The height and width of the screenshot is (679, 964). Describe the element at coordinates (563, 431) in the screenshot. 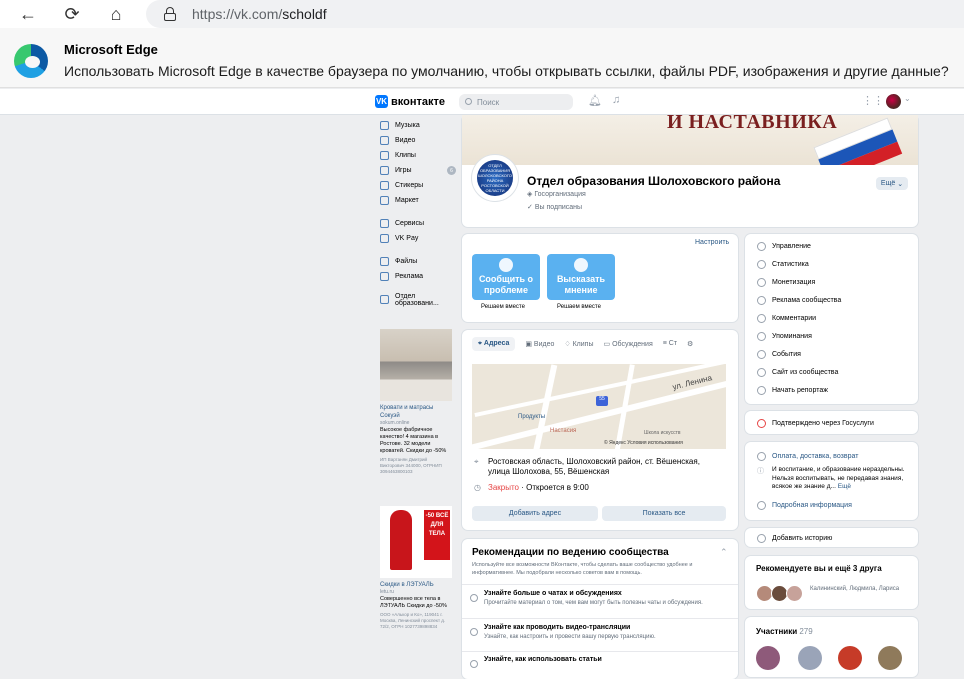

I see `map-poi-label: Настасия` at that location.